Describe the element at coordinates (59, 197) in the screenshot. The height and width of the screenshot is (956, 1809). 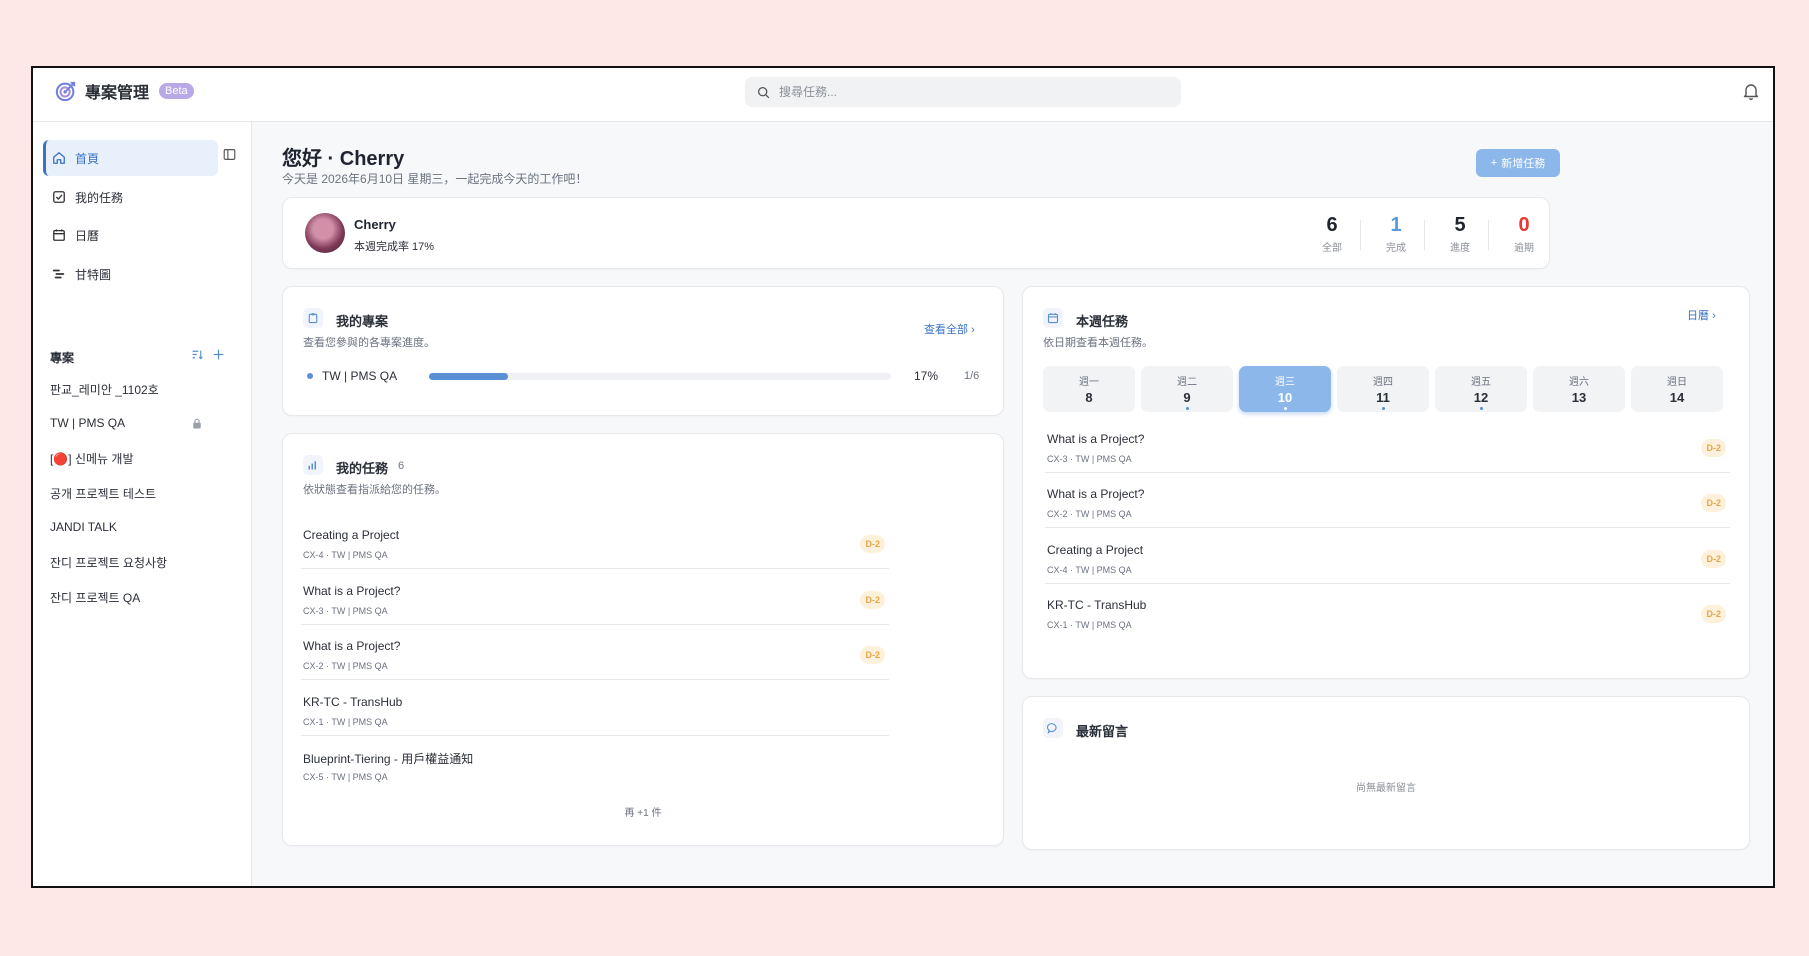
I see `check-square-icon` at that location.